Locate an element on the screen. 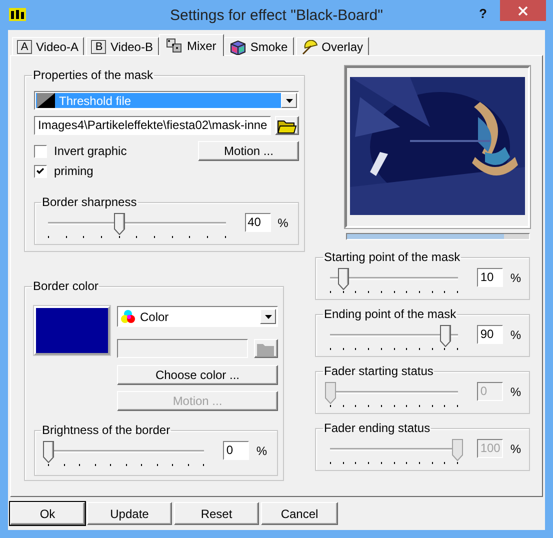 The image size is (553, 538). group-title: Brightness of the border is located at coordinates (106, 430).